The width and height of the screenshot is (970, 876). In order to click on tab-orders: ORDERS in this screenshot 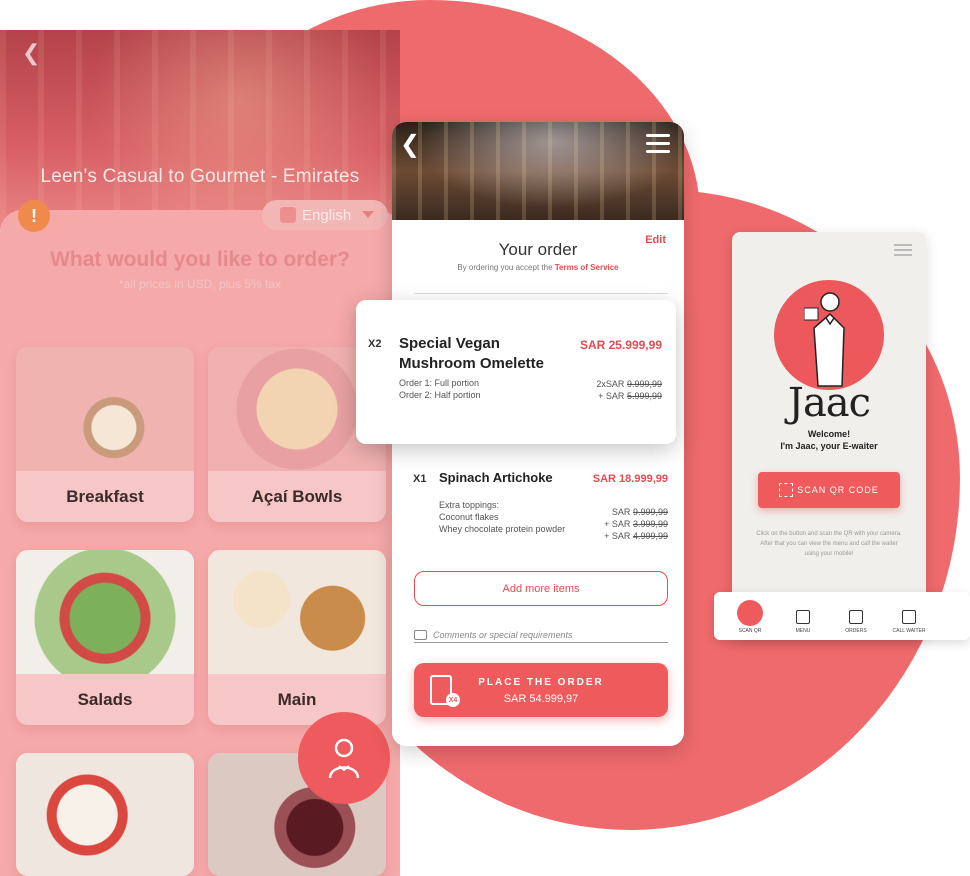, I will do `click(856, 616)`.